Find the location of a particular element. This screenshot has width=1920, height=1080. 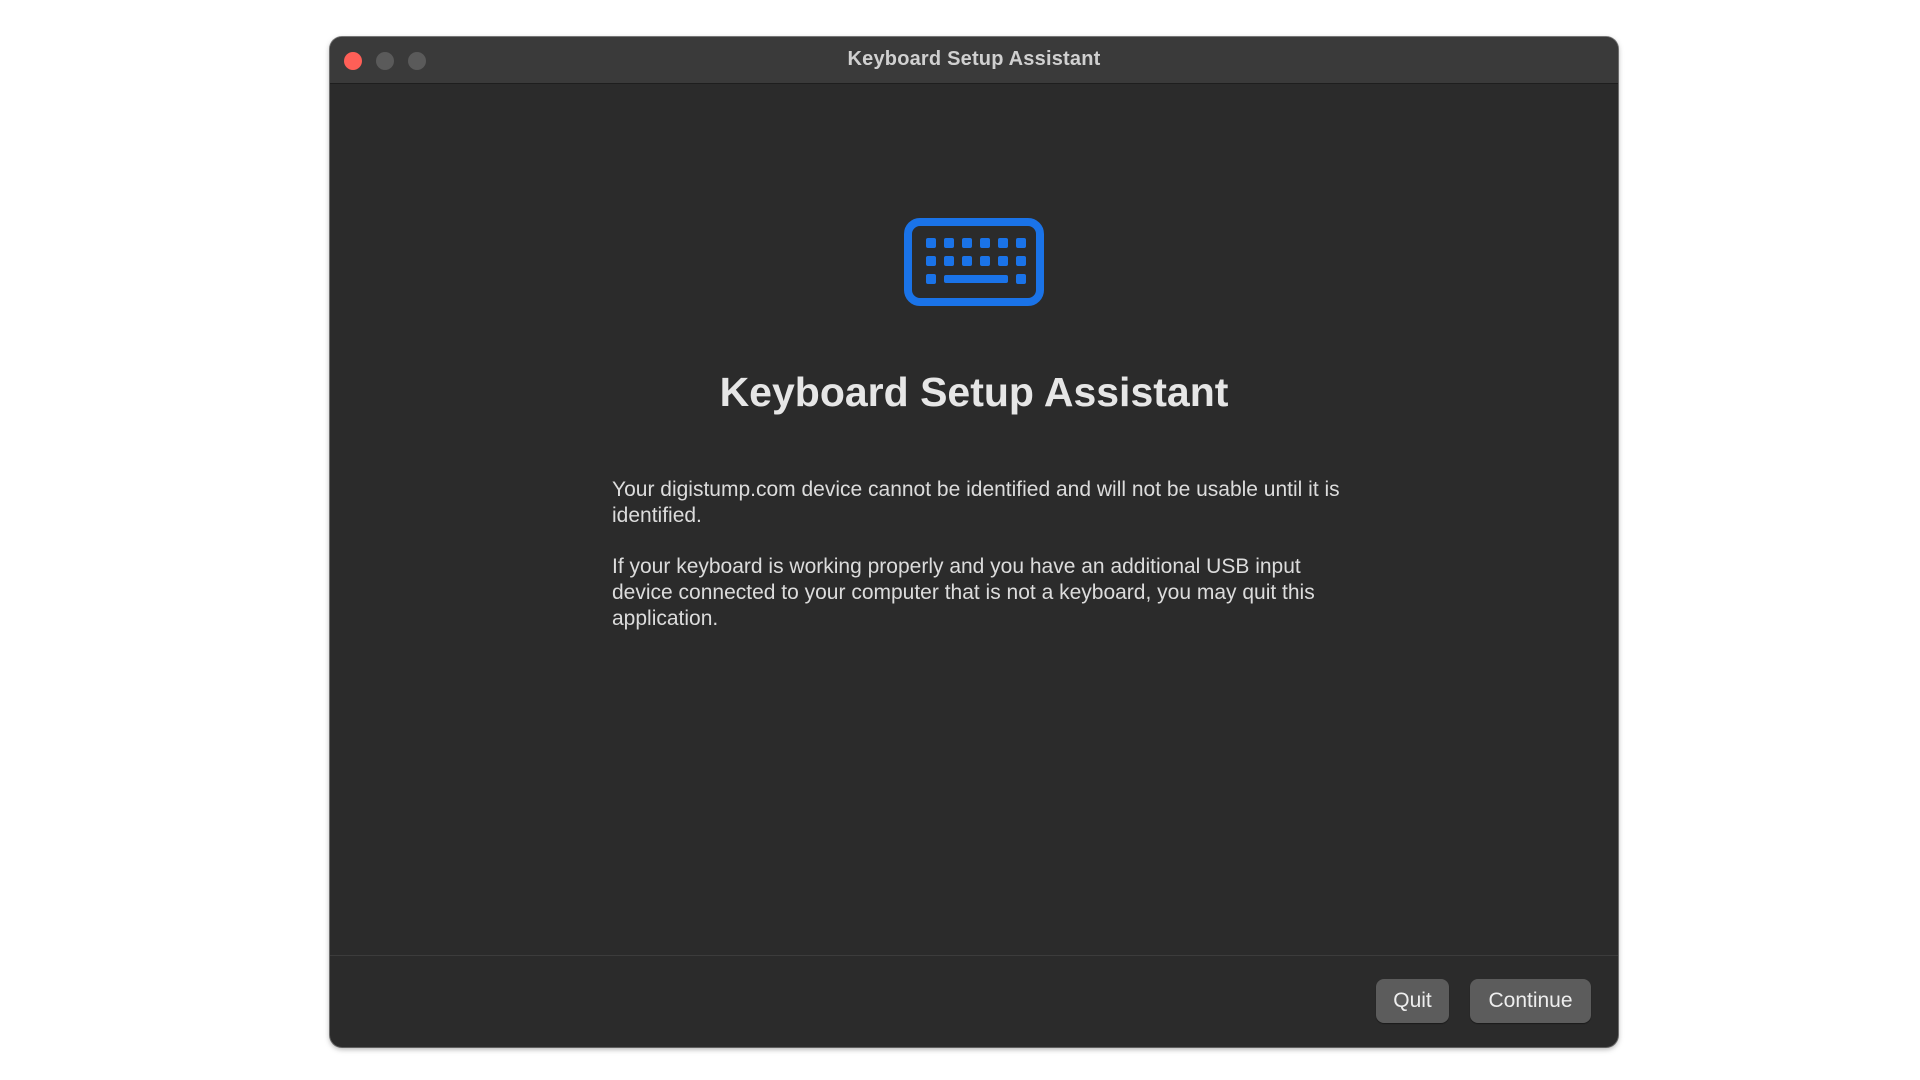

continue-button: Continue is located at coordinates (1530, 1001).